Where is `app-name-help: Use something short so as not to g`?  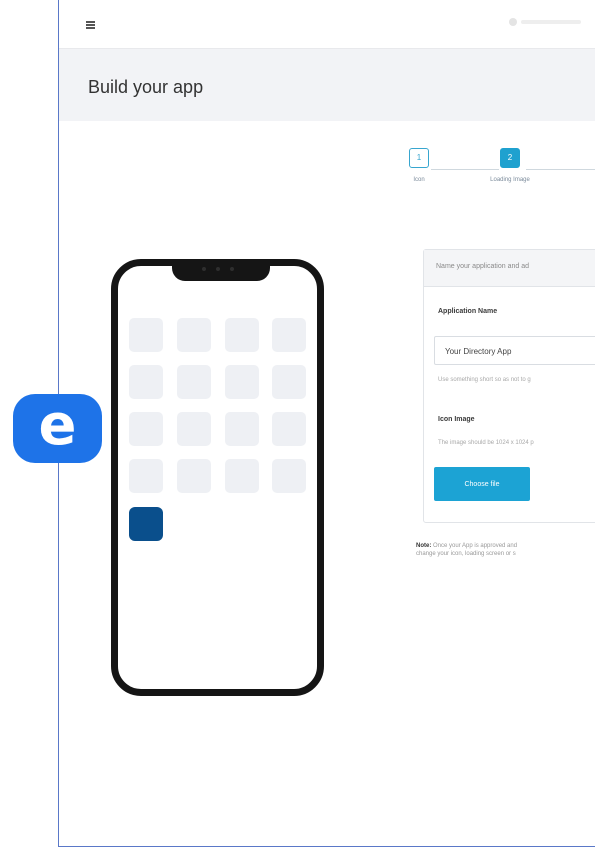 app-name-help: Use something short so as not to g is located at coordinates (484, 380).